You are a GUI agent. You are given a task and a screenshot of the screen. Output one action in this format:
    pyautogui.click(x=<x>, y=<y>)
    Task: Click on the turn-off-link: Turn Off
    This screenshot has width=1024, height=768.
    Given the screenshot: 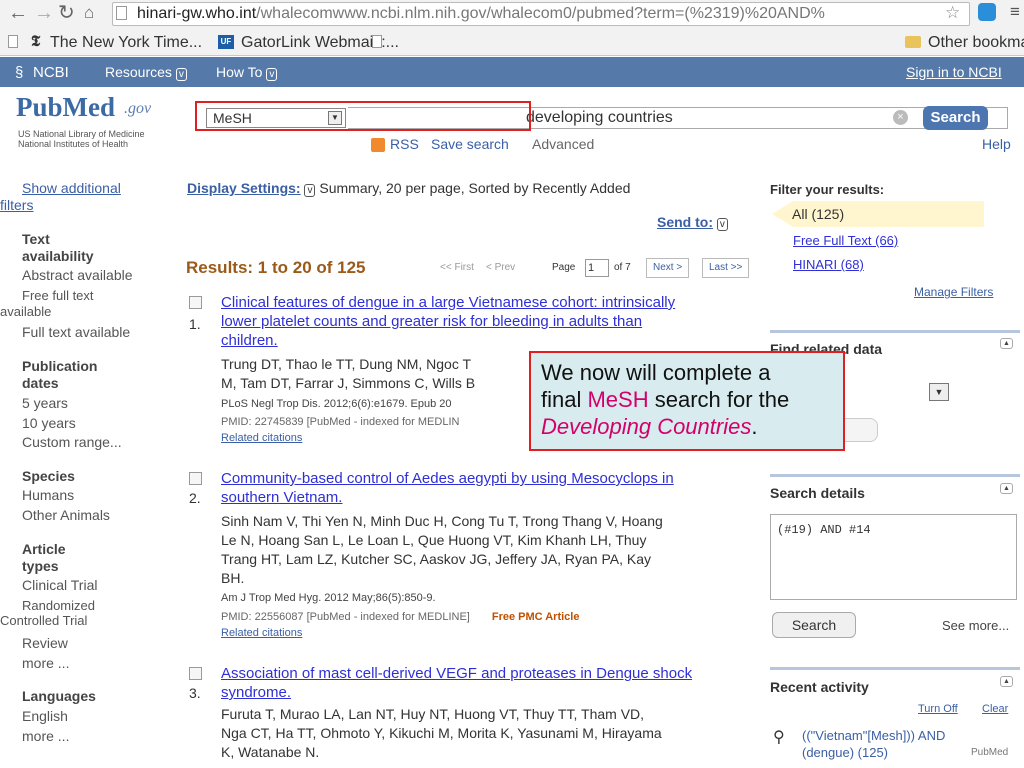 What is the action you would take?
    pyautogui.click(x=938, y=709)
    